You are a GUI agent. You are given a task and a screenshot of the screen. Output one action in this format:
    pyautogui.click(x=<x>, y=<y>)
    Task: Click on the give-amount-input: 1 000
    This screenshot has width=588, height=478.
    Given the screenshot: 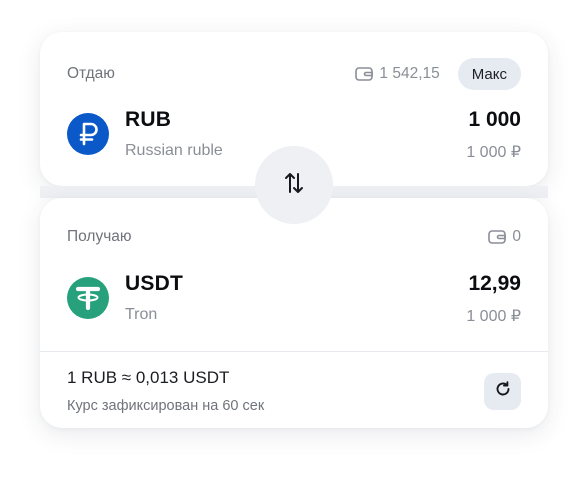 What is the action you would take?
    pyautogui.click(x=494, y=120)
    